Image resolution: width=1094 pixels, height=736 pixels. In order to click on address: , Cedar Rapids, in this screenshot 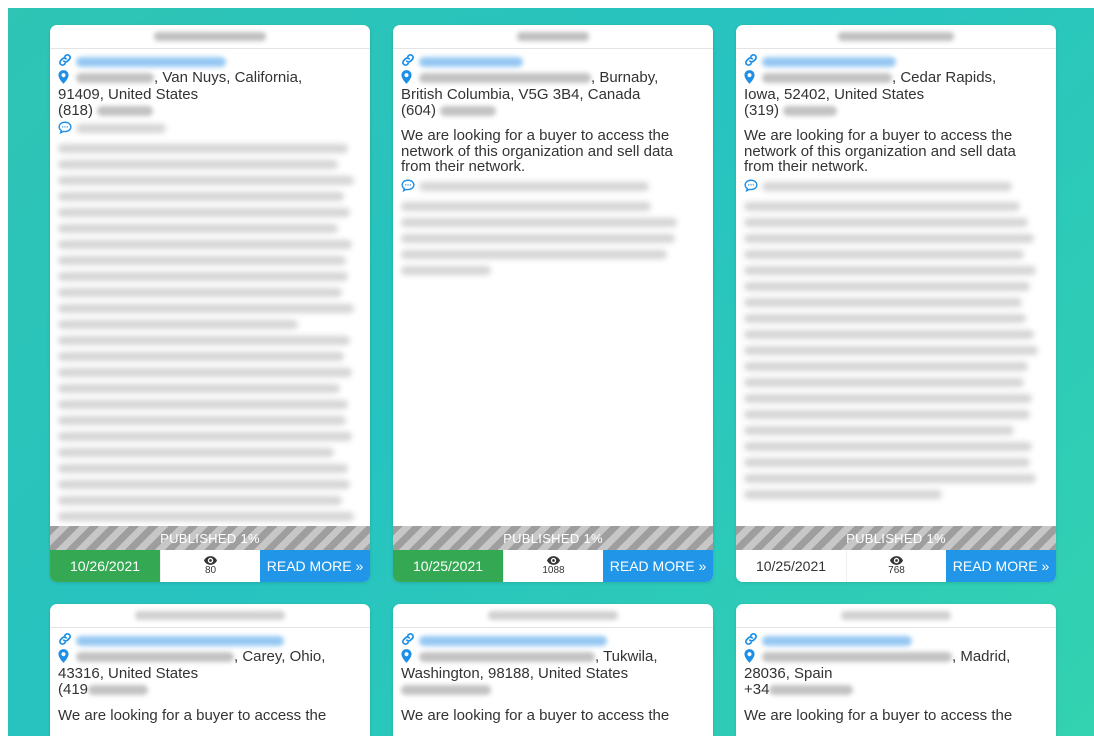, I will do `click(896, 78)`.